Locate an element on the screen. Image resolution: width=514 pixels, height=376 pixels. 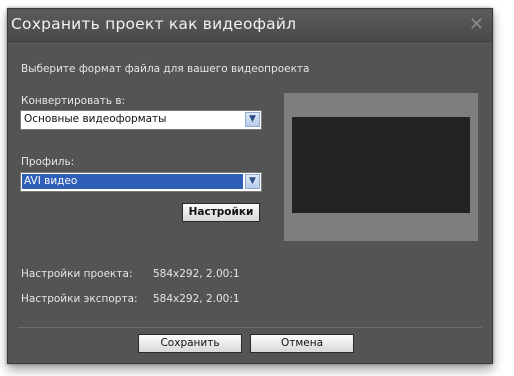
convert-format-select: Основные видеоформаты ▼ is located at coordinates (141, 120).